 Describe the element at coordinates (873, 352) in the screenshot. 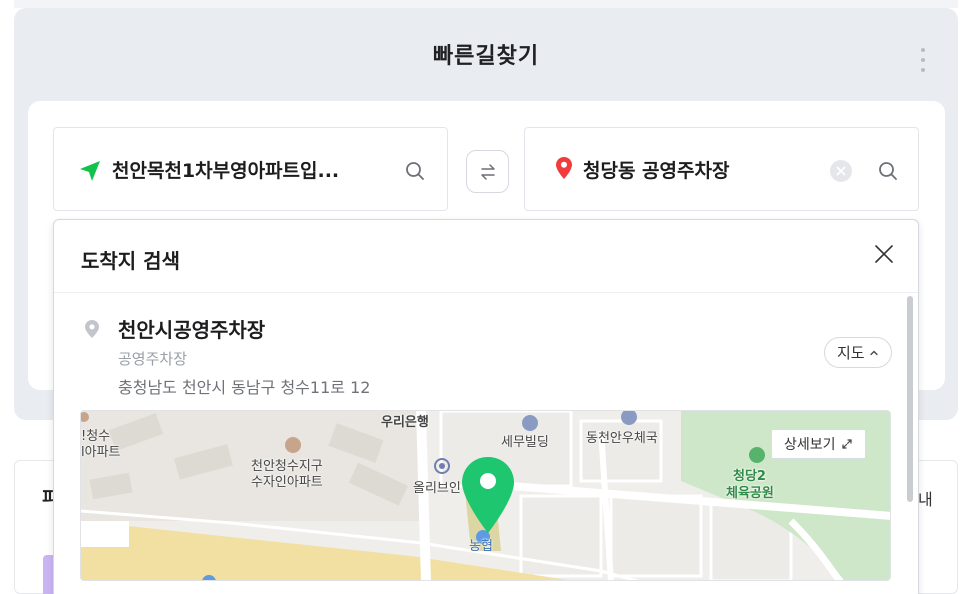

I see `chevron-up-icon` at that location.